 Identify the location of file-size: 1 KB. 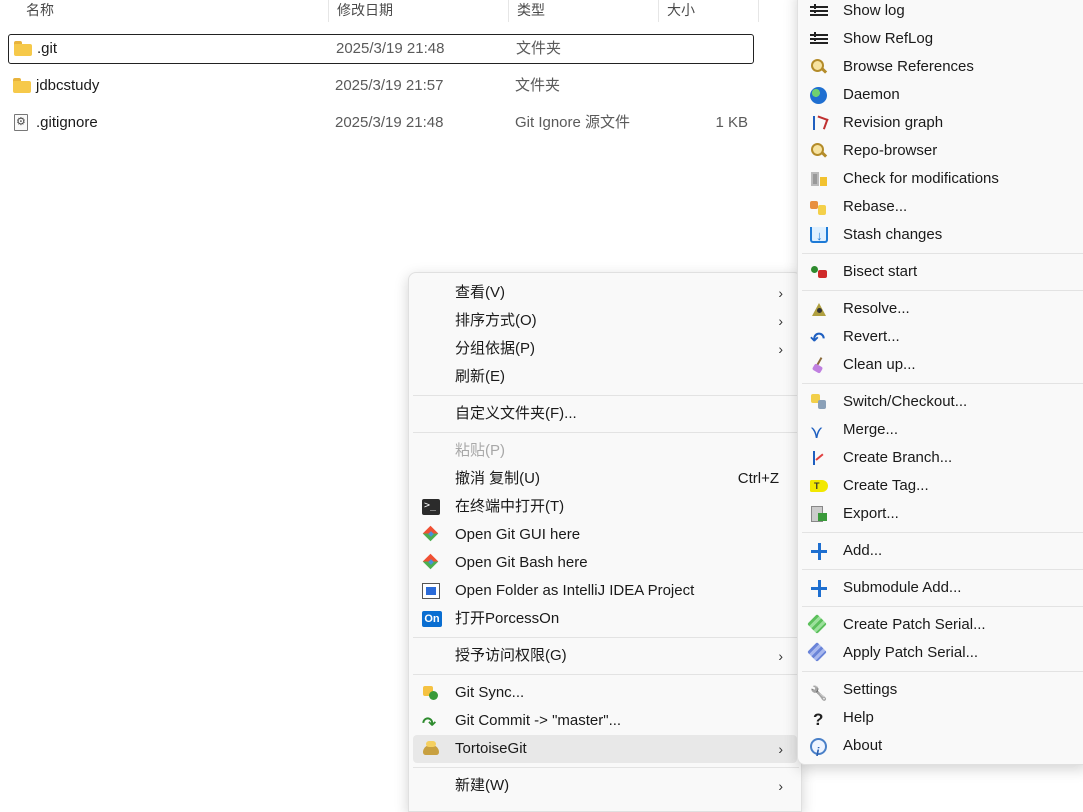
(731, 122).